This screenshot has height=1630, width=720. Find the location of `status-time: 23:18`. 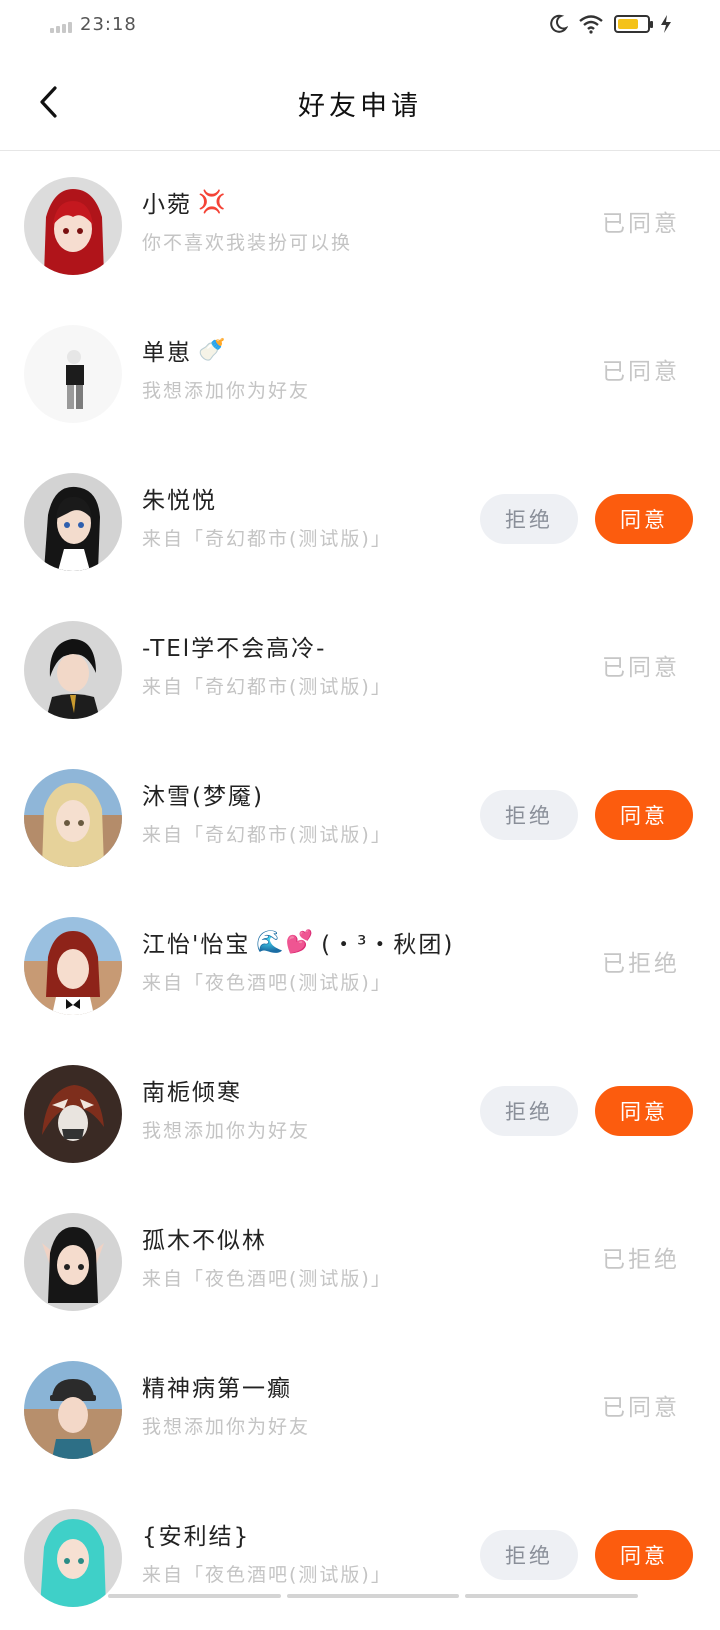

status-time: 23:18 is located at coordinates (108, 24).